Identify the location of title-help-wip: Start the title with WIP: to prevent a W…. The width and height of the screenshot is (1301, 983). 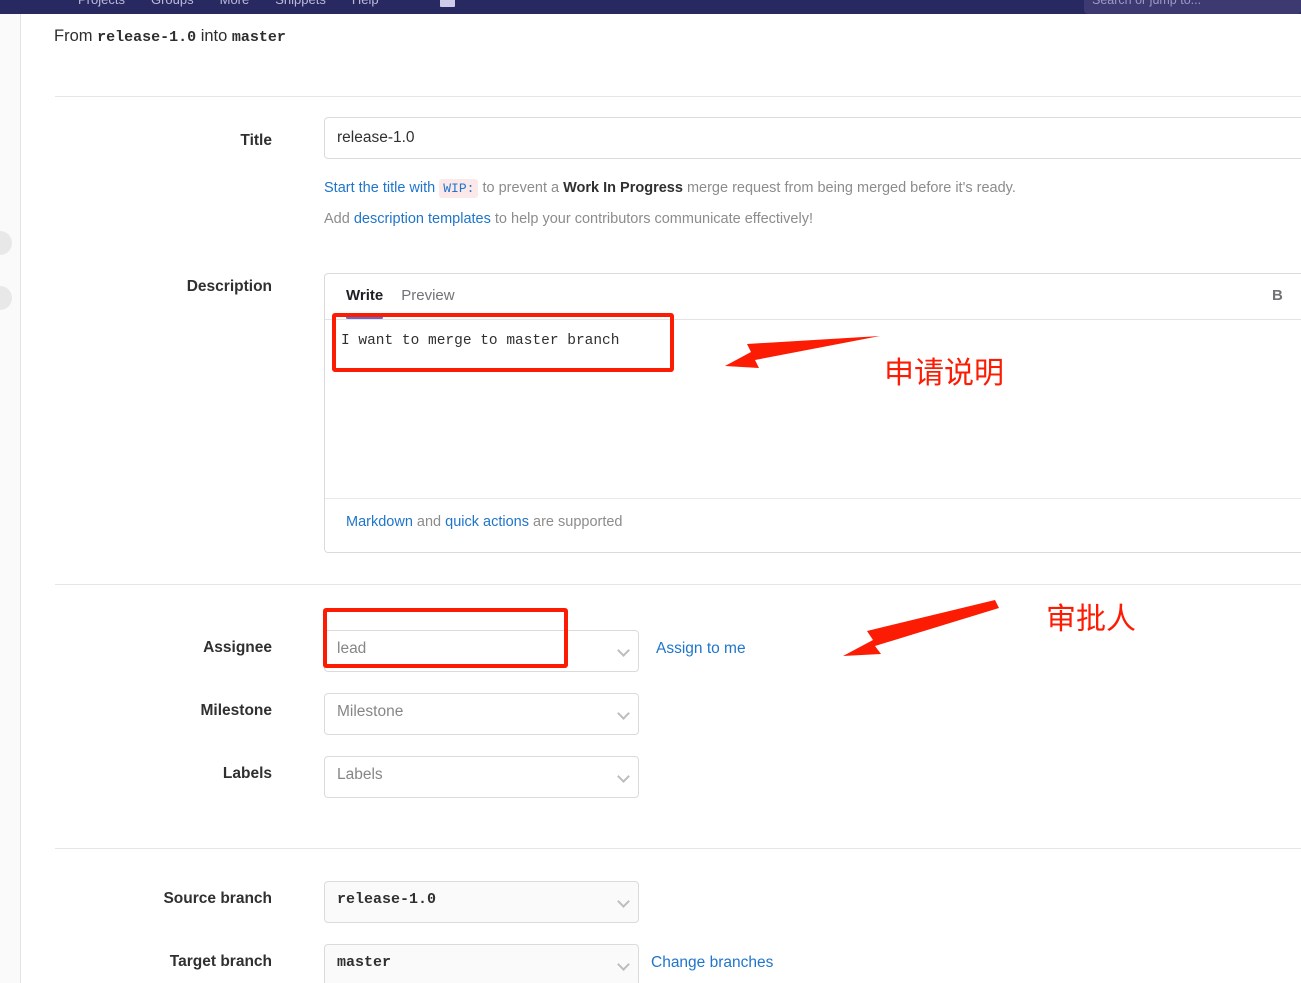
(670, 188).